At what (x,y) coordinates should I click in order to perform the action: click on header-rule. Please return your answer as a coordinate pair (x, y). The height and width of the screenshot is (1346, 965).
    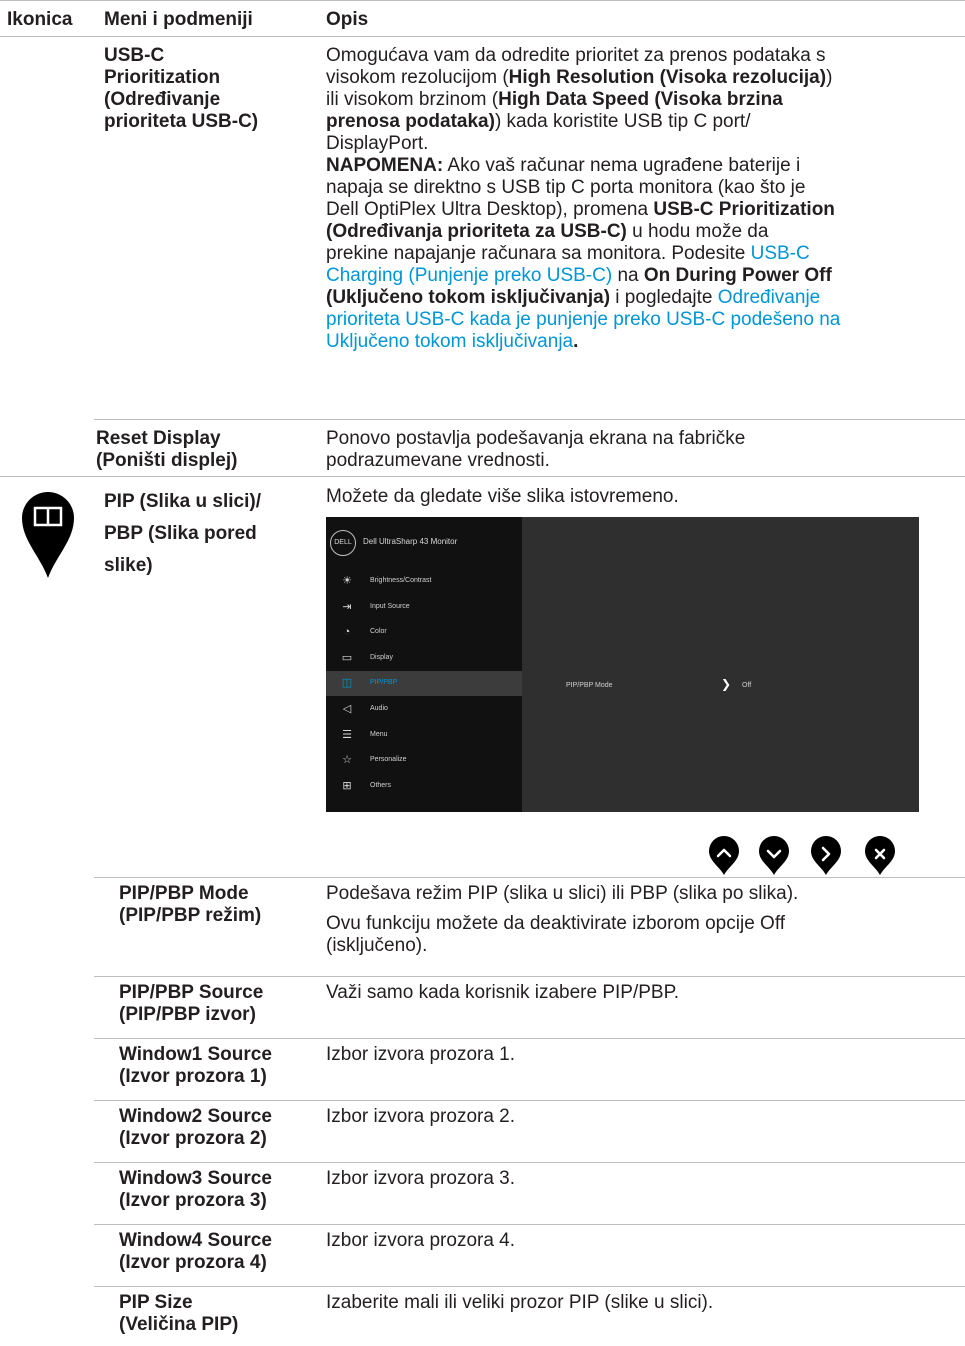
    Looking at the image, I should click on (482, 36).